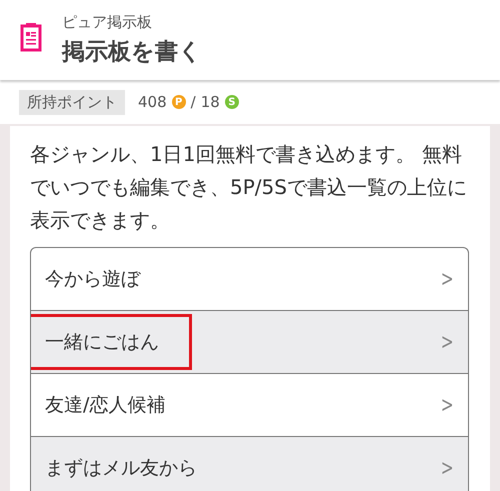 This screenshot has width=500, height=491. What do you see at coordinates (31, 37) in the screenshot?
I see `bulletin-board-icon` at bounding box center [31, 37].